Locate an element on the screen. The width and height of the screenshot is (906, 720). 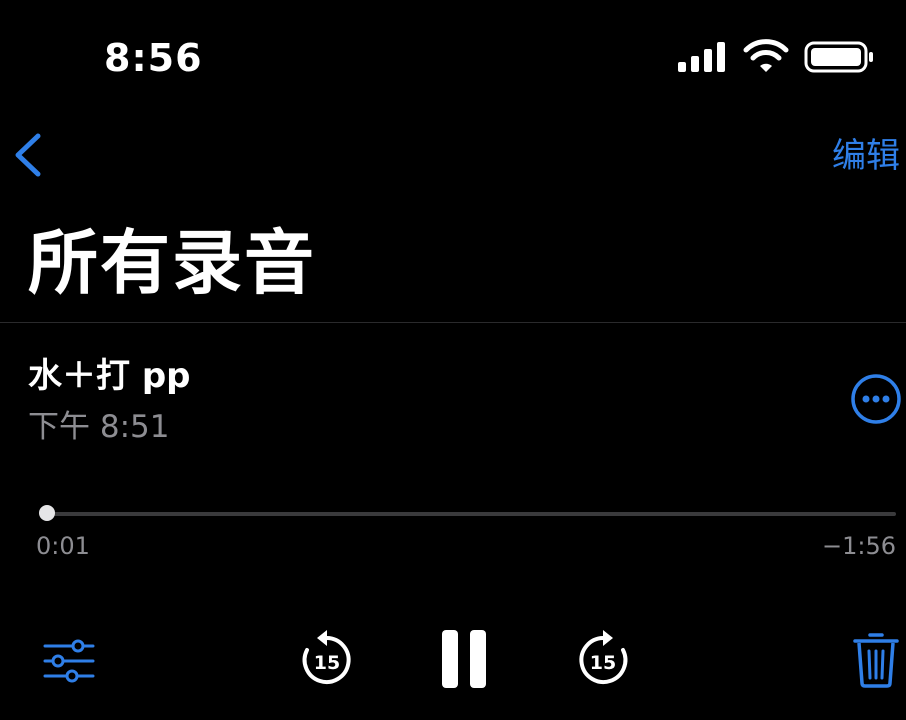
pause-button is located at coordinates (464, 659).